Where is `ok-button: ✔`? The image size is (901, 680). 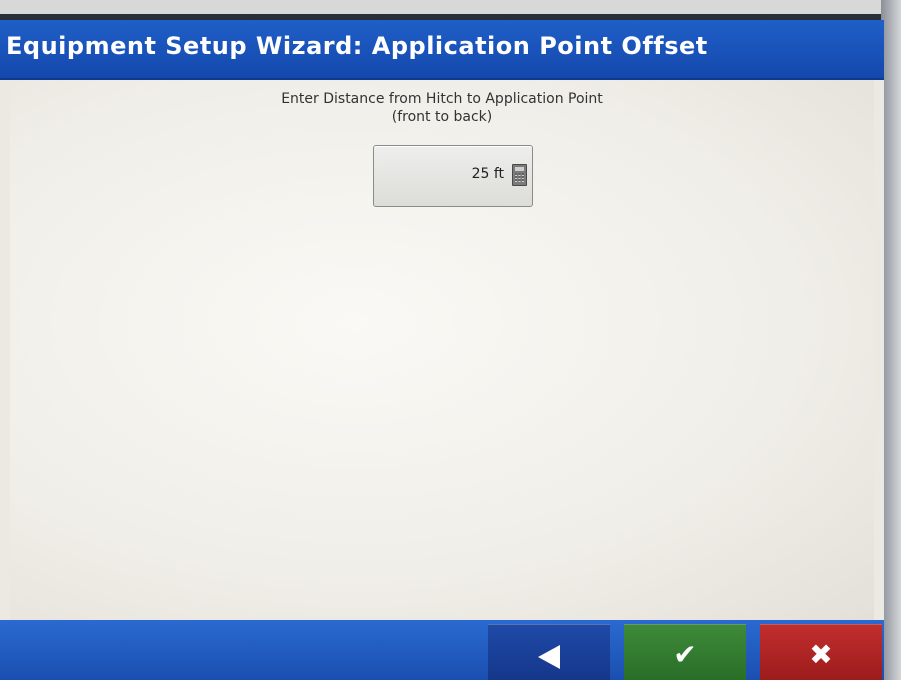 ok-button: ✔ is located at coordinates (685, 652).